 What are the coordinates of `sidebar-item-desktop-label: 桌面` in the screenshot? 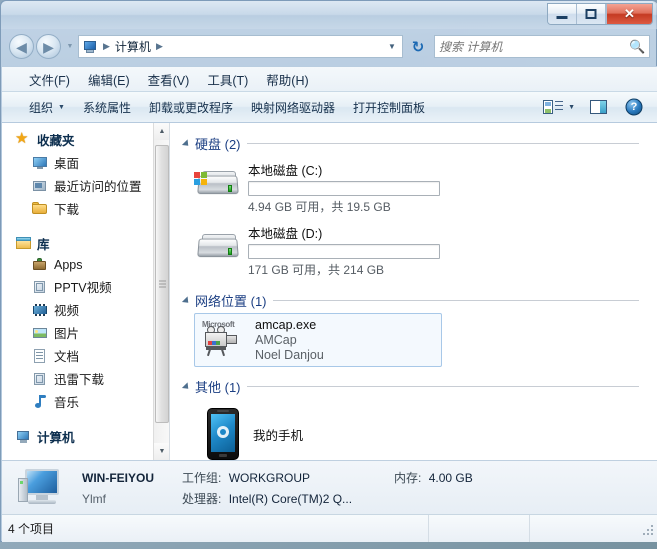 It's located at (67, 164).